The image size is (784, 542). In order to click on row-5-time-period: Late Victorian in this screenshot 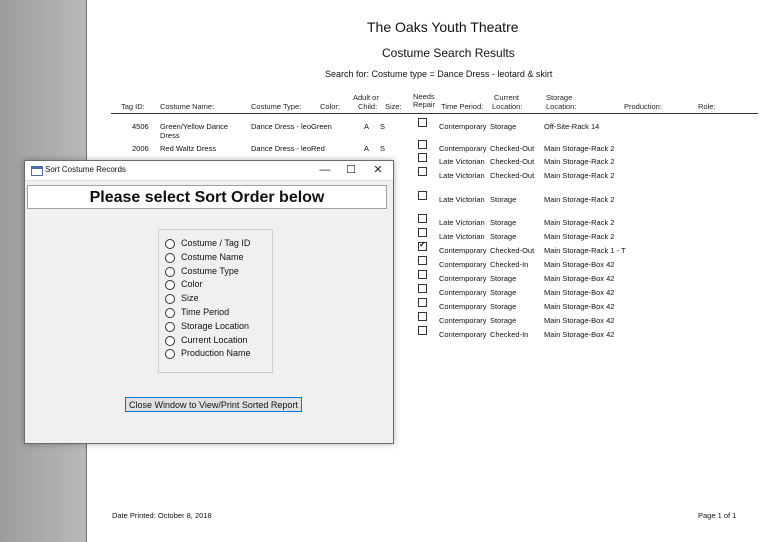, I will do `click(462, 222)`.